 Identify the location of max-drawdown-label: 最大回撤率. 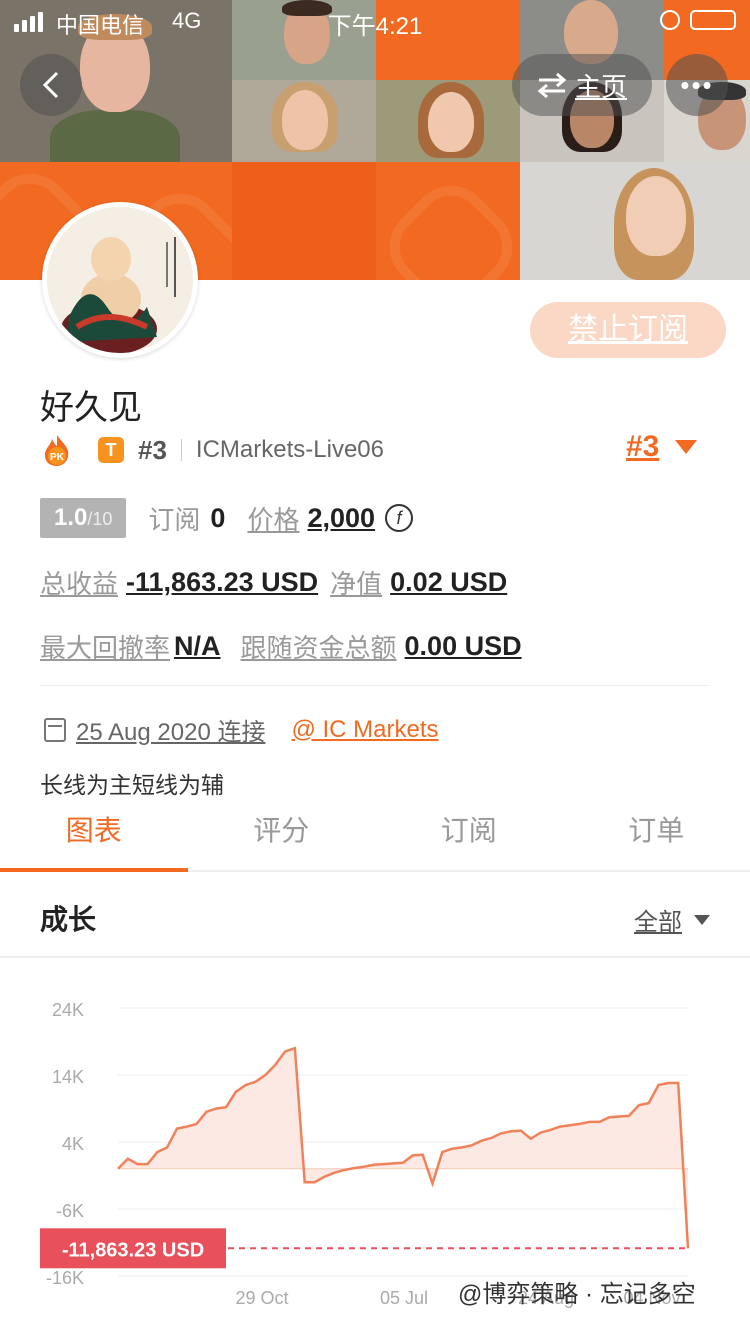
(105, 646).